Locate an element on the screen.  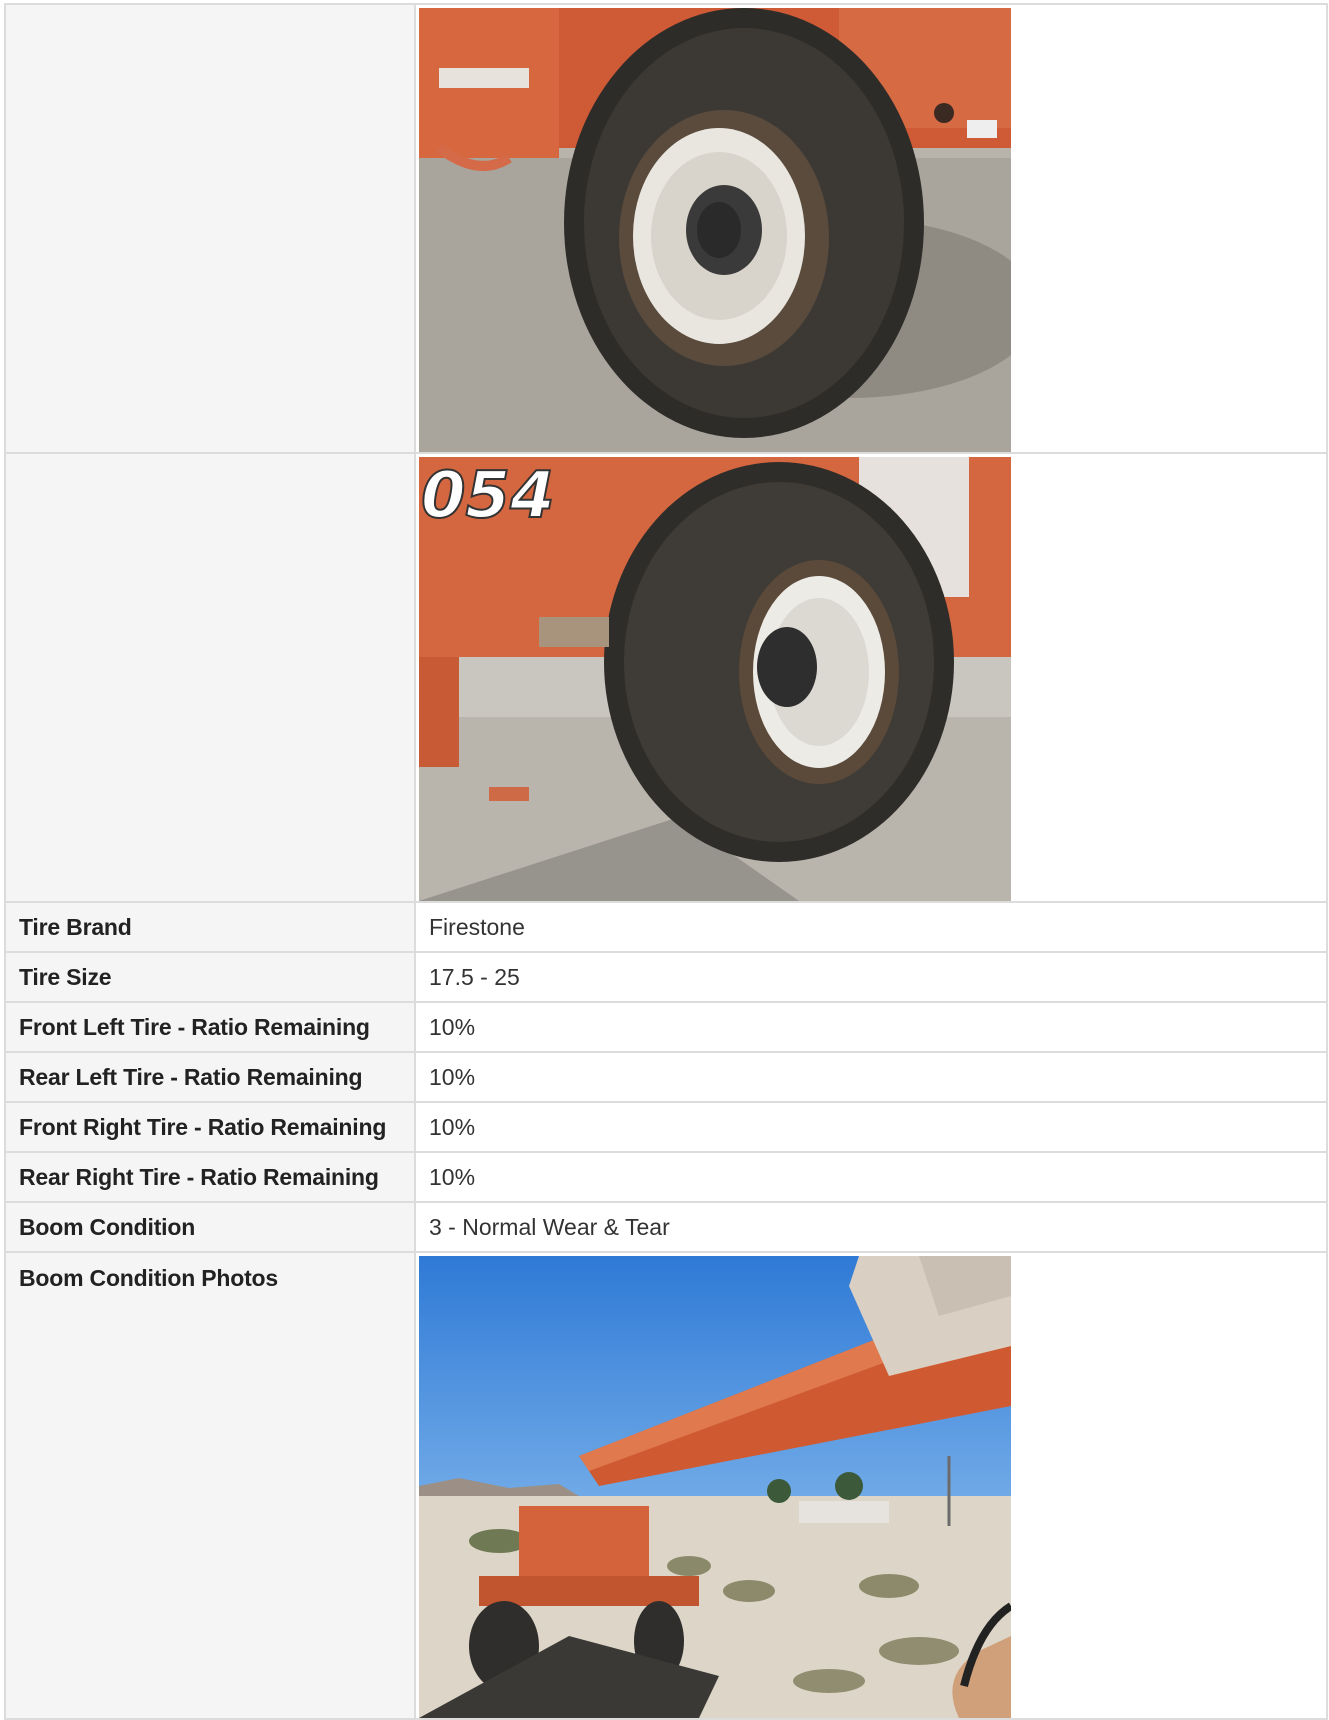
row-label: Tire Brand is located at coordinates (210, 927).